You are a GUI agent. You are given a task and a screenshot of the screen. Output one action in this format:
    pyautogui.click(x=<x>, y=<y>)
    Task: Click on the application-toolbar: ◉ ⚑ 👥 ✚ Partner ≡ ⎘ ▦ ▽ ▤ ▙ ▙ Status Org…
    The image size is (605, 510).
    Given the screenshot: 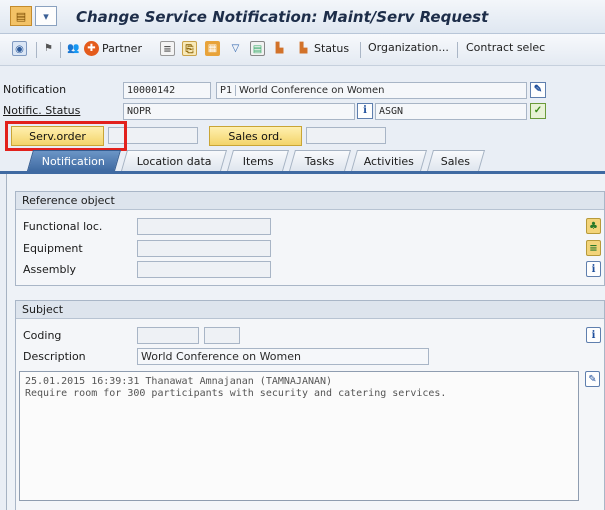 What is the action you would take?
    pyautogui.click(x=302, y=50)
    